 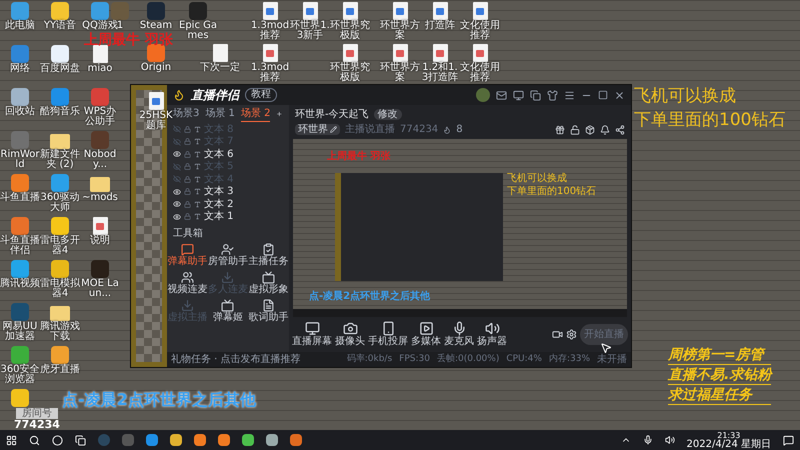 What do you see at coordinates (228, 216) in the screenshot?
I see `layer-item: 文本 1` at bounding box center [228, 216].